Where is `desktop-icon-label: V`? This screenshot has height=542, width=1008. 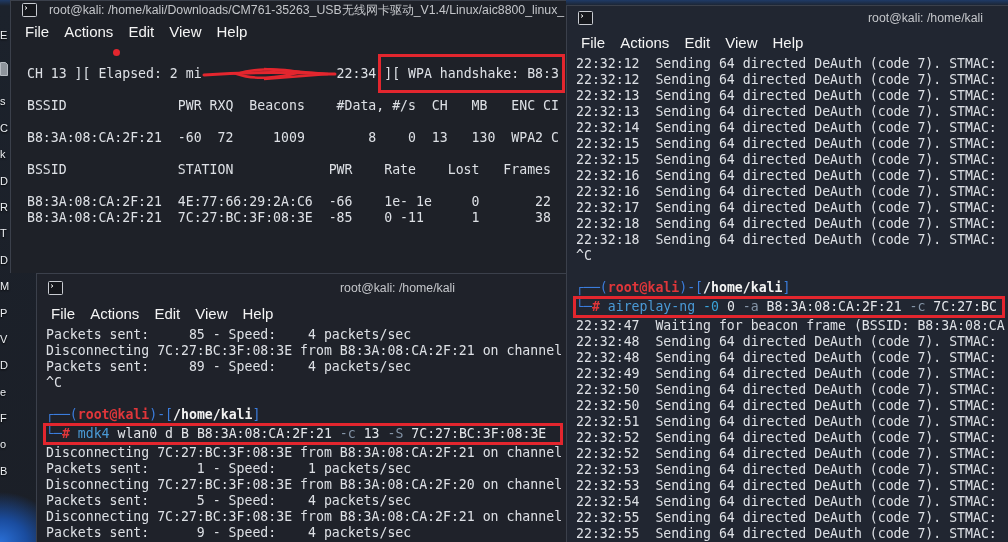 desktop-icon-label: V is located at coordinates (4, 339).